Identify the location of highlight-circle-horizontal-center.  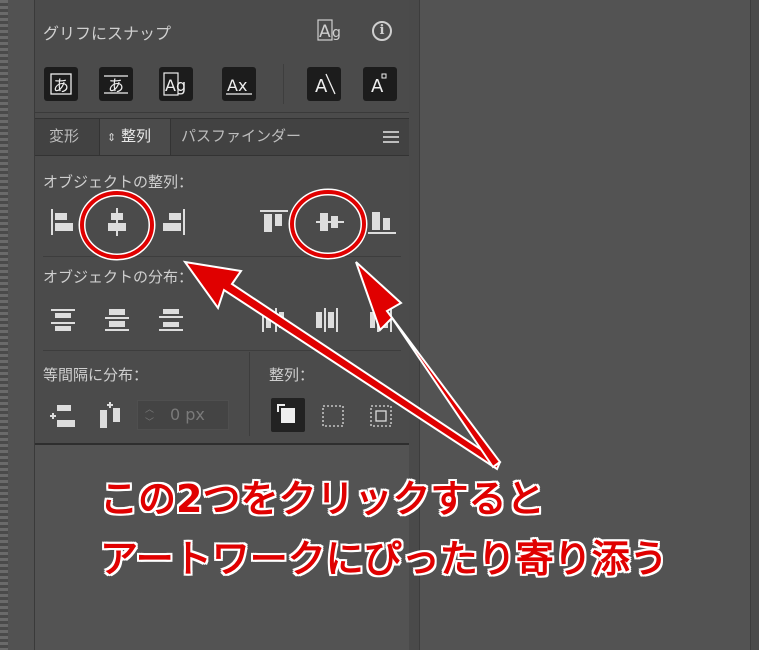
(117, 225).